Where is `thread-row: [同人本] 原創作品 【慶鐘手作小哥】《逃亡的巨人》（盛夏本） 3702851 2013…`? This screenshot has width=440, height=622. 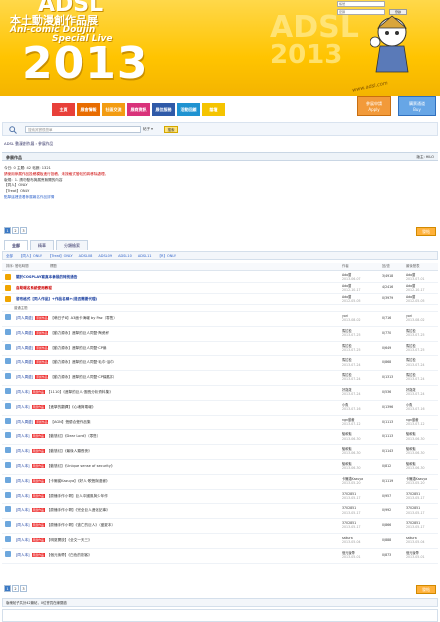 thread-row: [同人本] 原創作品 【慶鐘手作小哥】《逃亡的巨人》（盛夏本） 3702851 2013… is located at coordinates (220, 526).